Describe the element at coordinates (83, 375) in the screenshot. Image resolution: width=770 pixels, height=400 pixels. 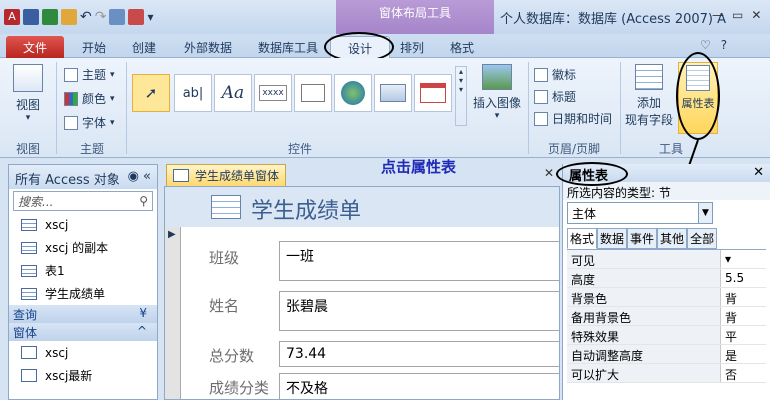
I see `nav-item-form: xscj最新` at that location.